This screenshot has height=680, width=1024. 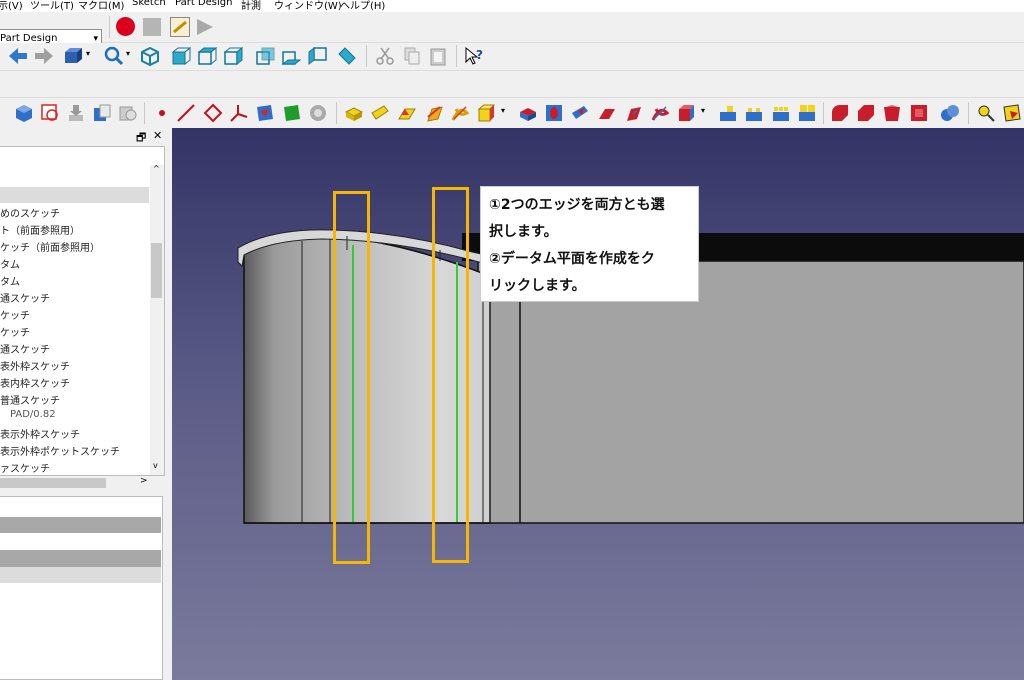 What do you see at coordinates (407, 113) in the screenshot?
I see `additive-loft-icon` at bounding box center [407, 113].